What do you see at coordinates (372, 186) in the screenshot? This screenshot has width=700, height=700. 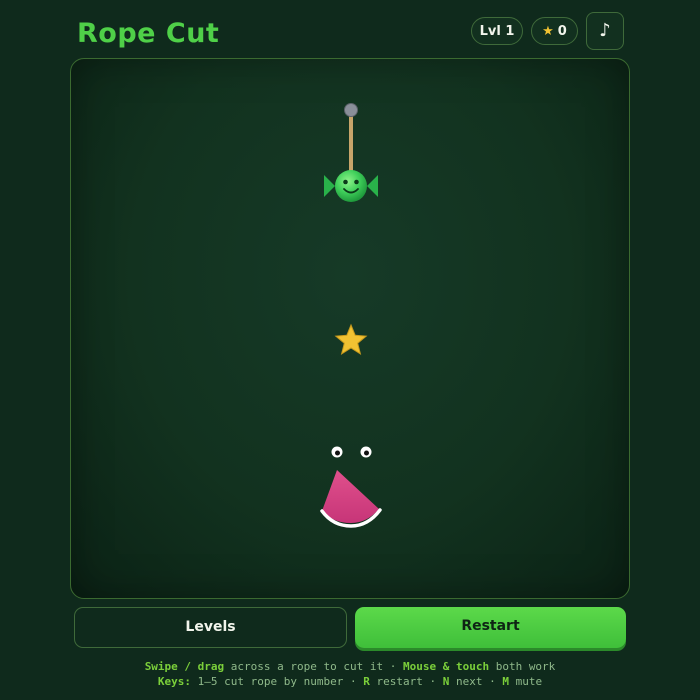 I see `candy-wrapper-right` at bounding box center [372, 186].